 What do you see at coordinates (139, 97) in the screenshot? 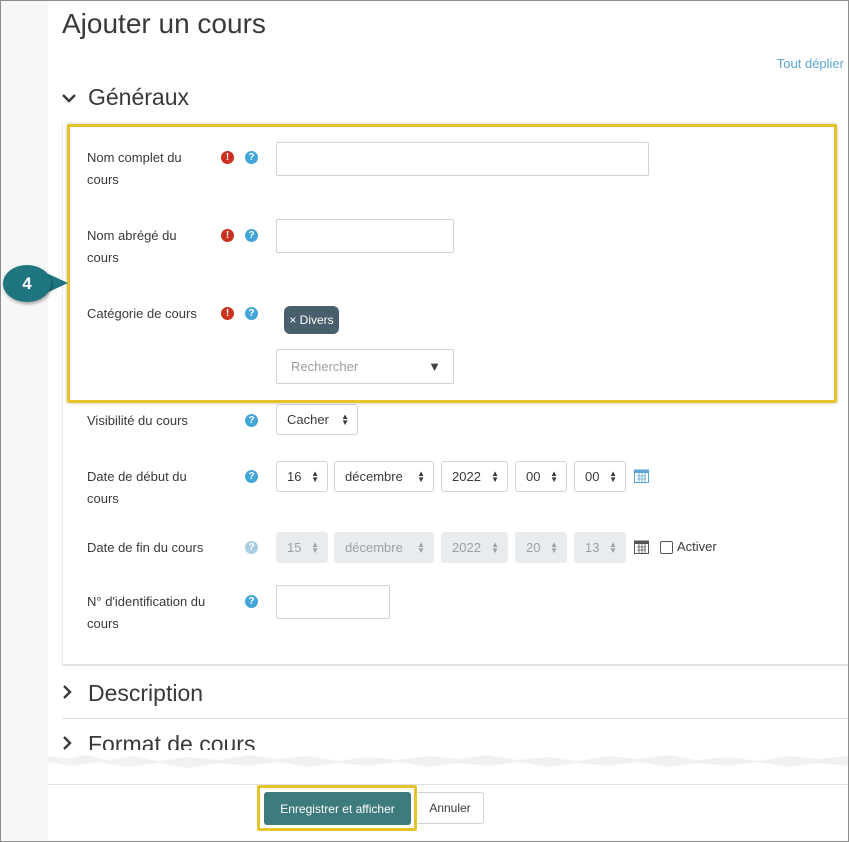
I see `section-general-title: Généraux` at bounding box center [139, 97].